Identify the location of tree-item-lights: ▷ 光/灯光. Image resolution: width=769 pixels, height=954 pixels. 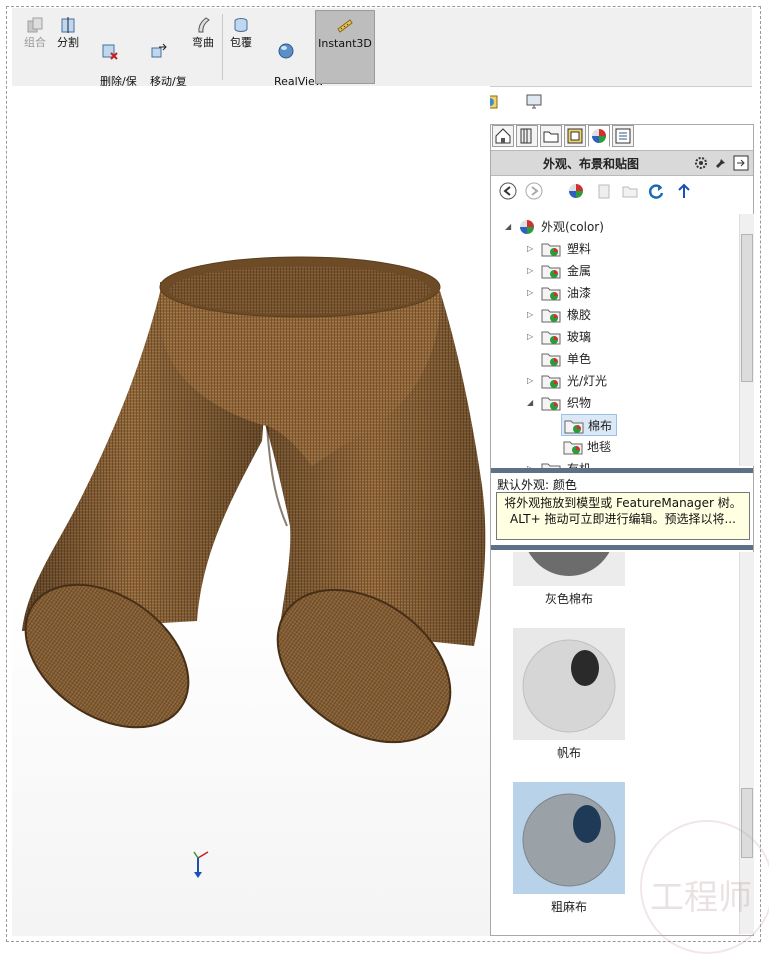
(627, 381).